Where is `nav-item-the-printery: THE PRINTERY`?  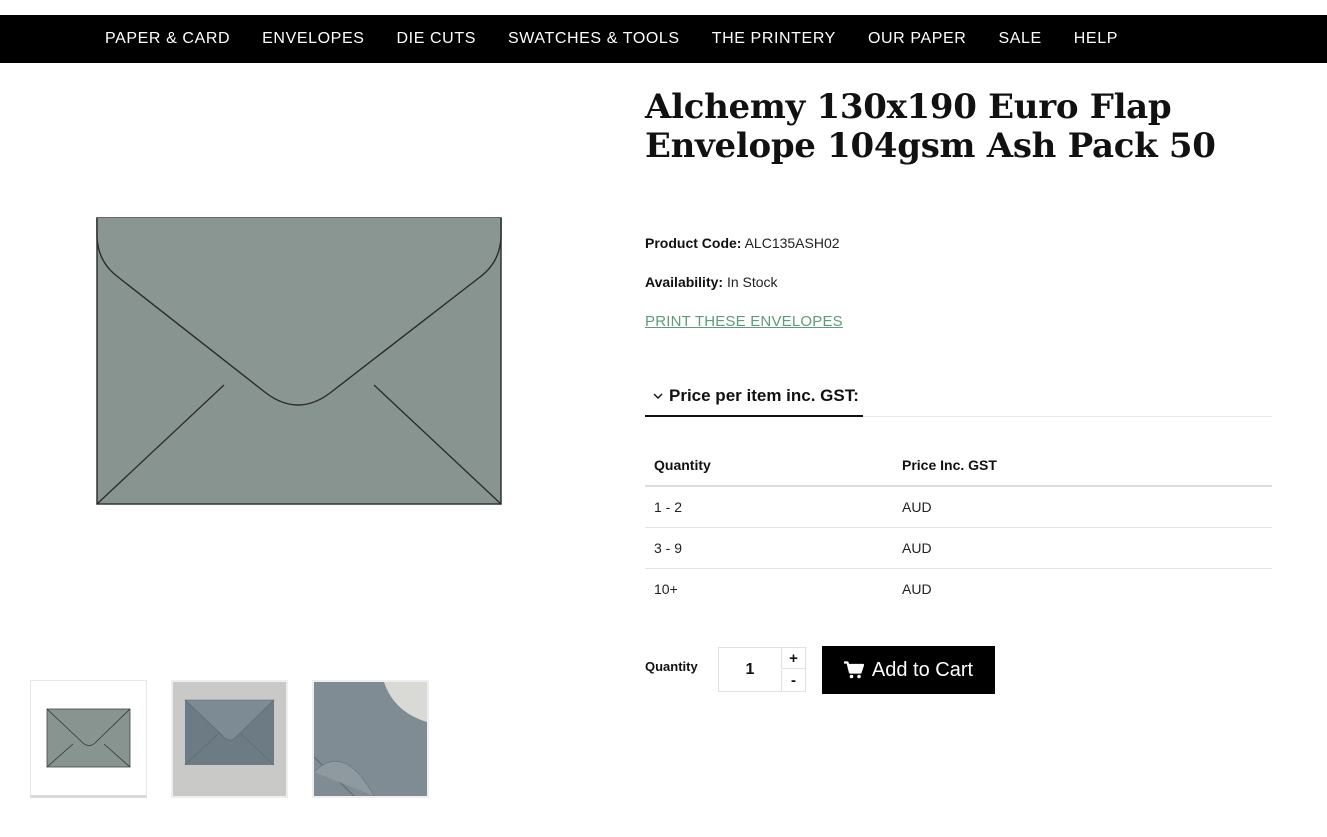
nav-item-the-printery: THE PRINTERY is located at coordinates (774, 39).